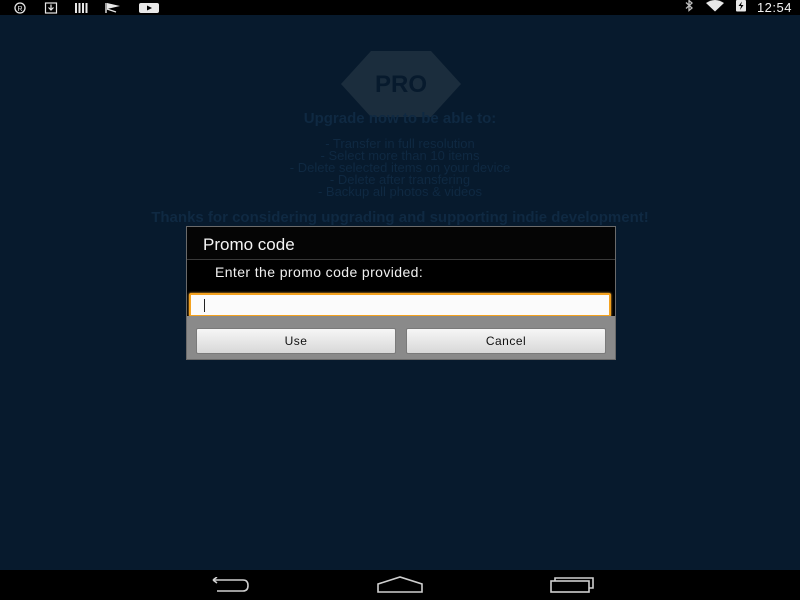  Describe the element at coordinates (400, 305) in the screenshot. I see `promo-code-input` at that location.